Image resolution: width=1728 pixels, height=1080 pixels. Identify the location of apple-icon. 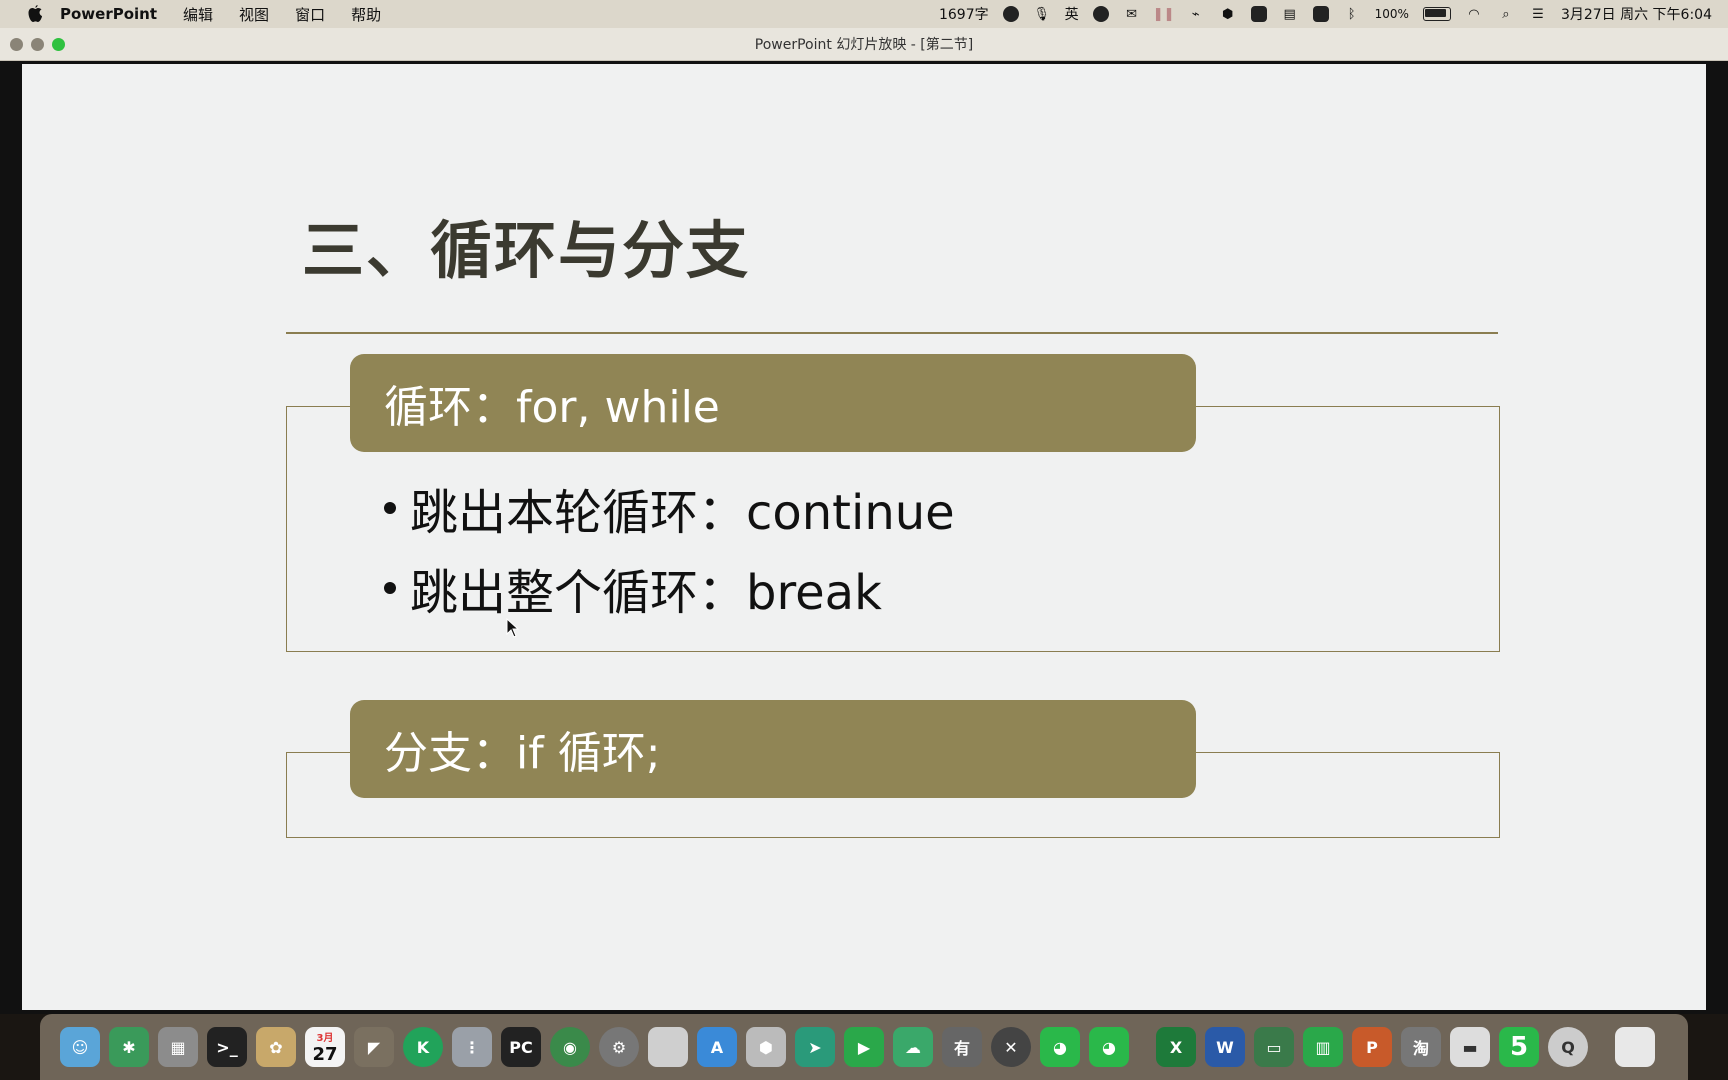
(35, 14).